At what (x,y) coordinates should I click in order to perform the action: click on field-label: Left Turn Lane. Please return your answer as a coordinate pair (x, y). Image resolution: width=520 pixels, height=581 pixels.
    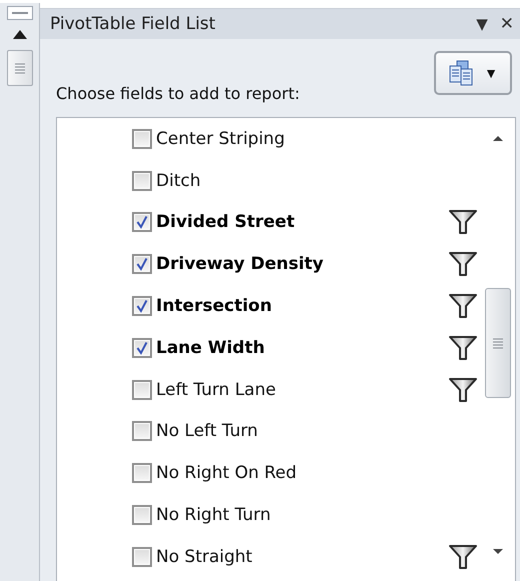
    Looking at the image, I should click on (302, 390).